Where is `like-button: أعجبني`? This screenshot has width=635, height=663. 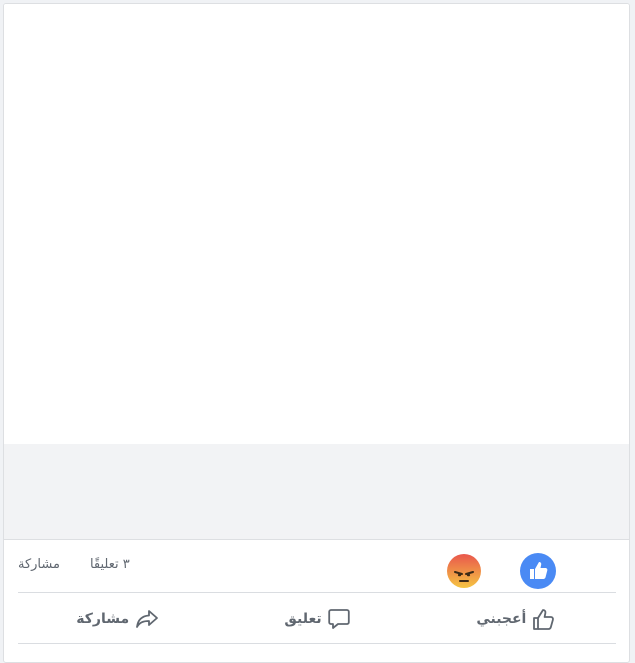 like-button: أعجبني is located at coordinates (516, 619).